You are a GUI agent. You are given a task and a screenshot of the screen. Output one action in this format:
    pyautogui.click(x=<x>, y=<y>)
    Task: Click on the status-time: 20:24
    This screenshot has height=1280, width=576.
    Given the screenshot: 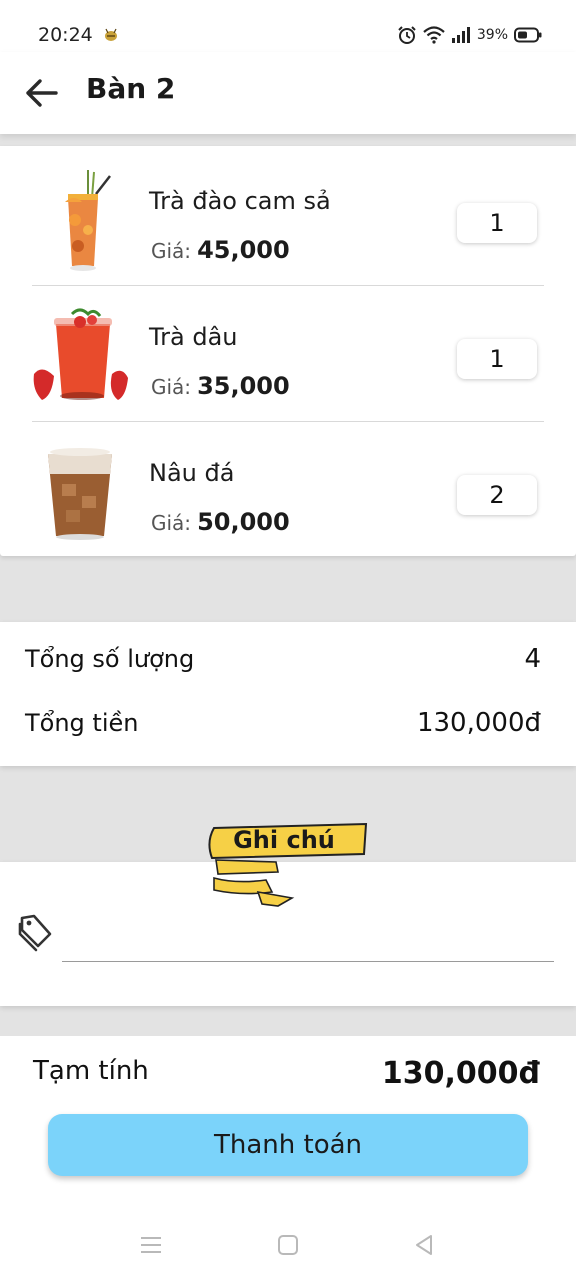 What is the action you would take?
    pyautogui.click(x=65, y=35)
    